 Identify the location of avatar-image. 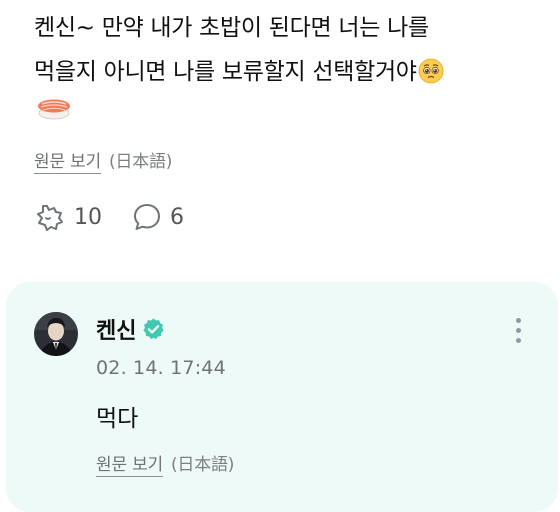
(56, 334).